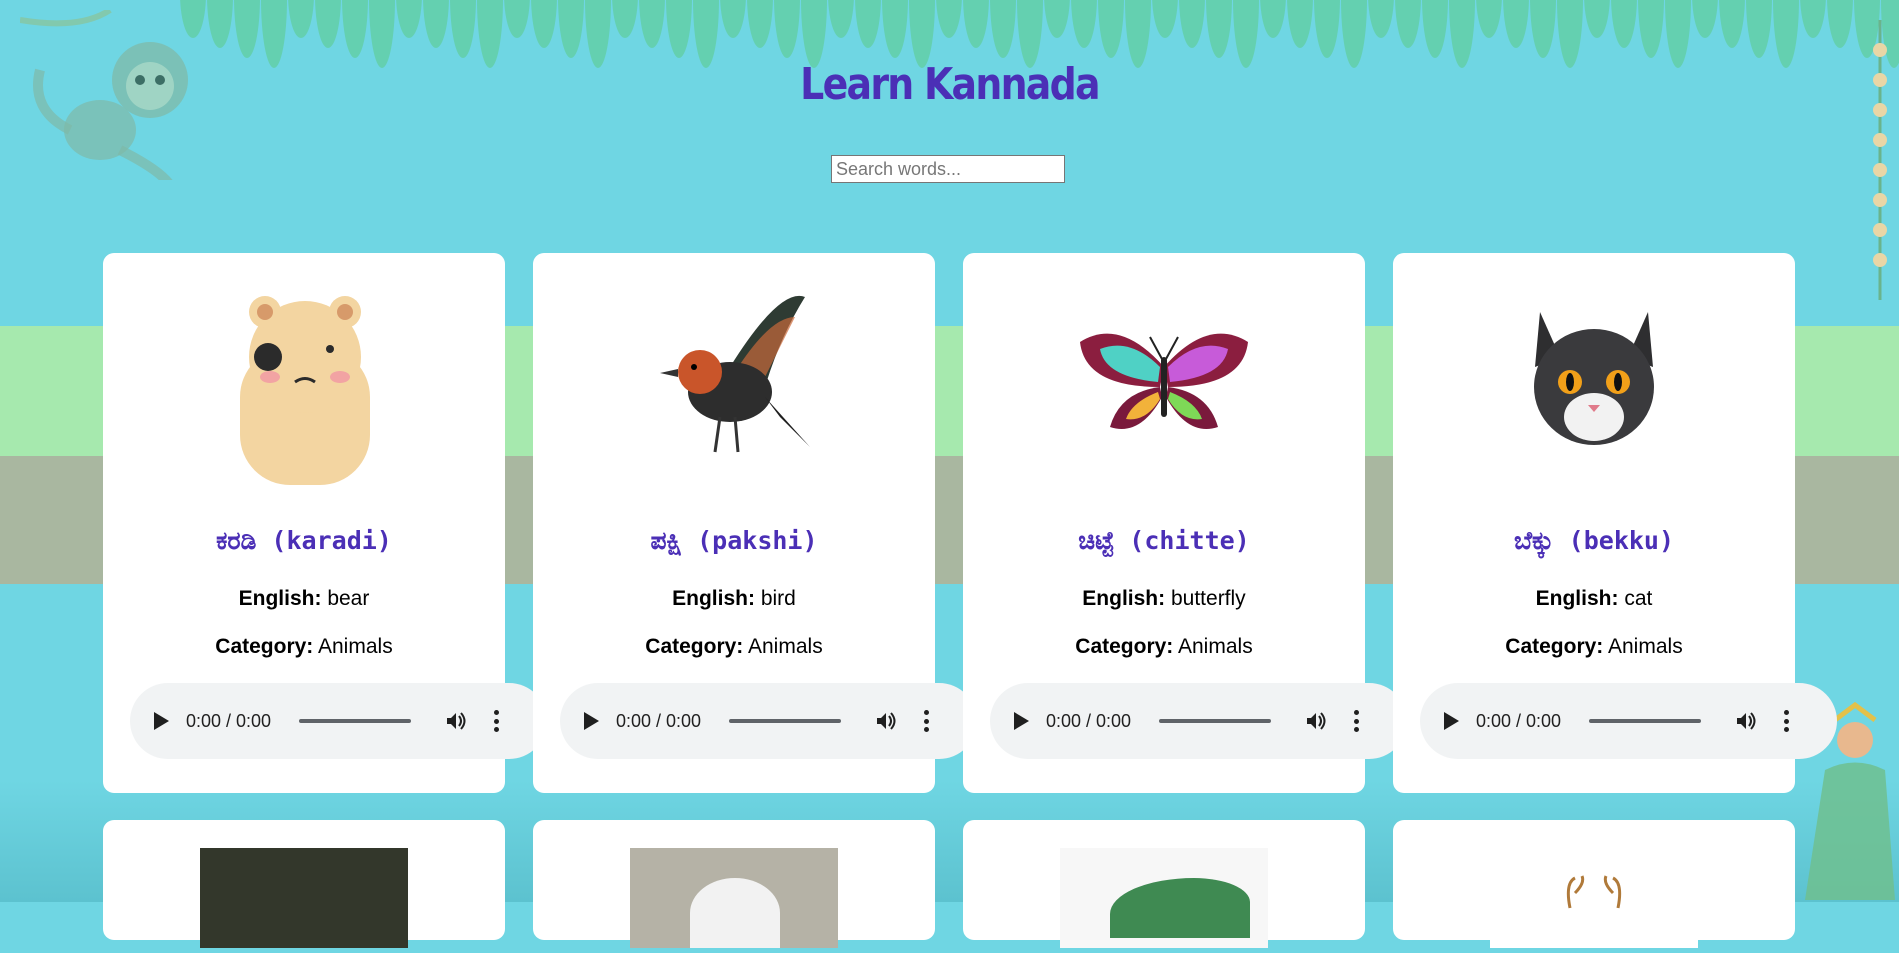 This screenshot has width=1899, height=953. I want to click on search-input, so click(948, 169).